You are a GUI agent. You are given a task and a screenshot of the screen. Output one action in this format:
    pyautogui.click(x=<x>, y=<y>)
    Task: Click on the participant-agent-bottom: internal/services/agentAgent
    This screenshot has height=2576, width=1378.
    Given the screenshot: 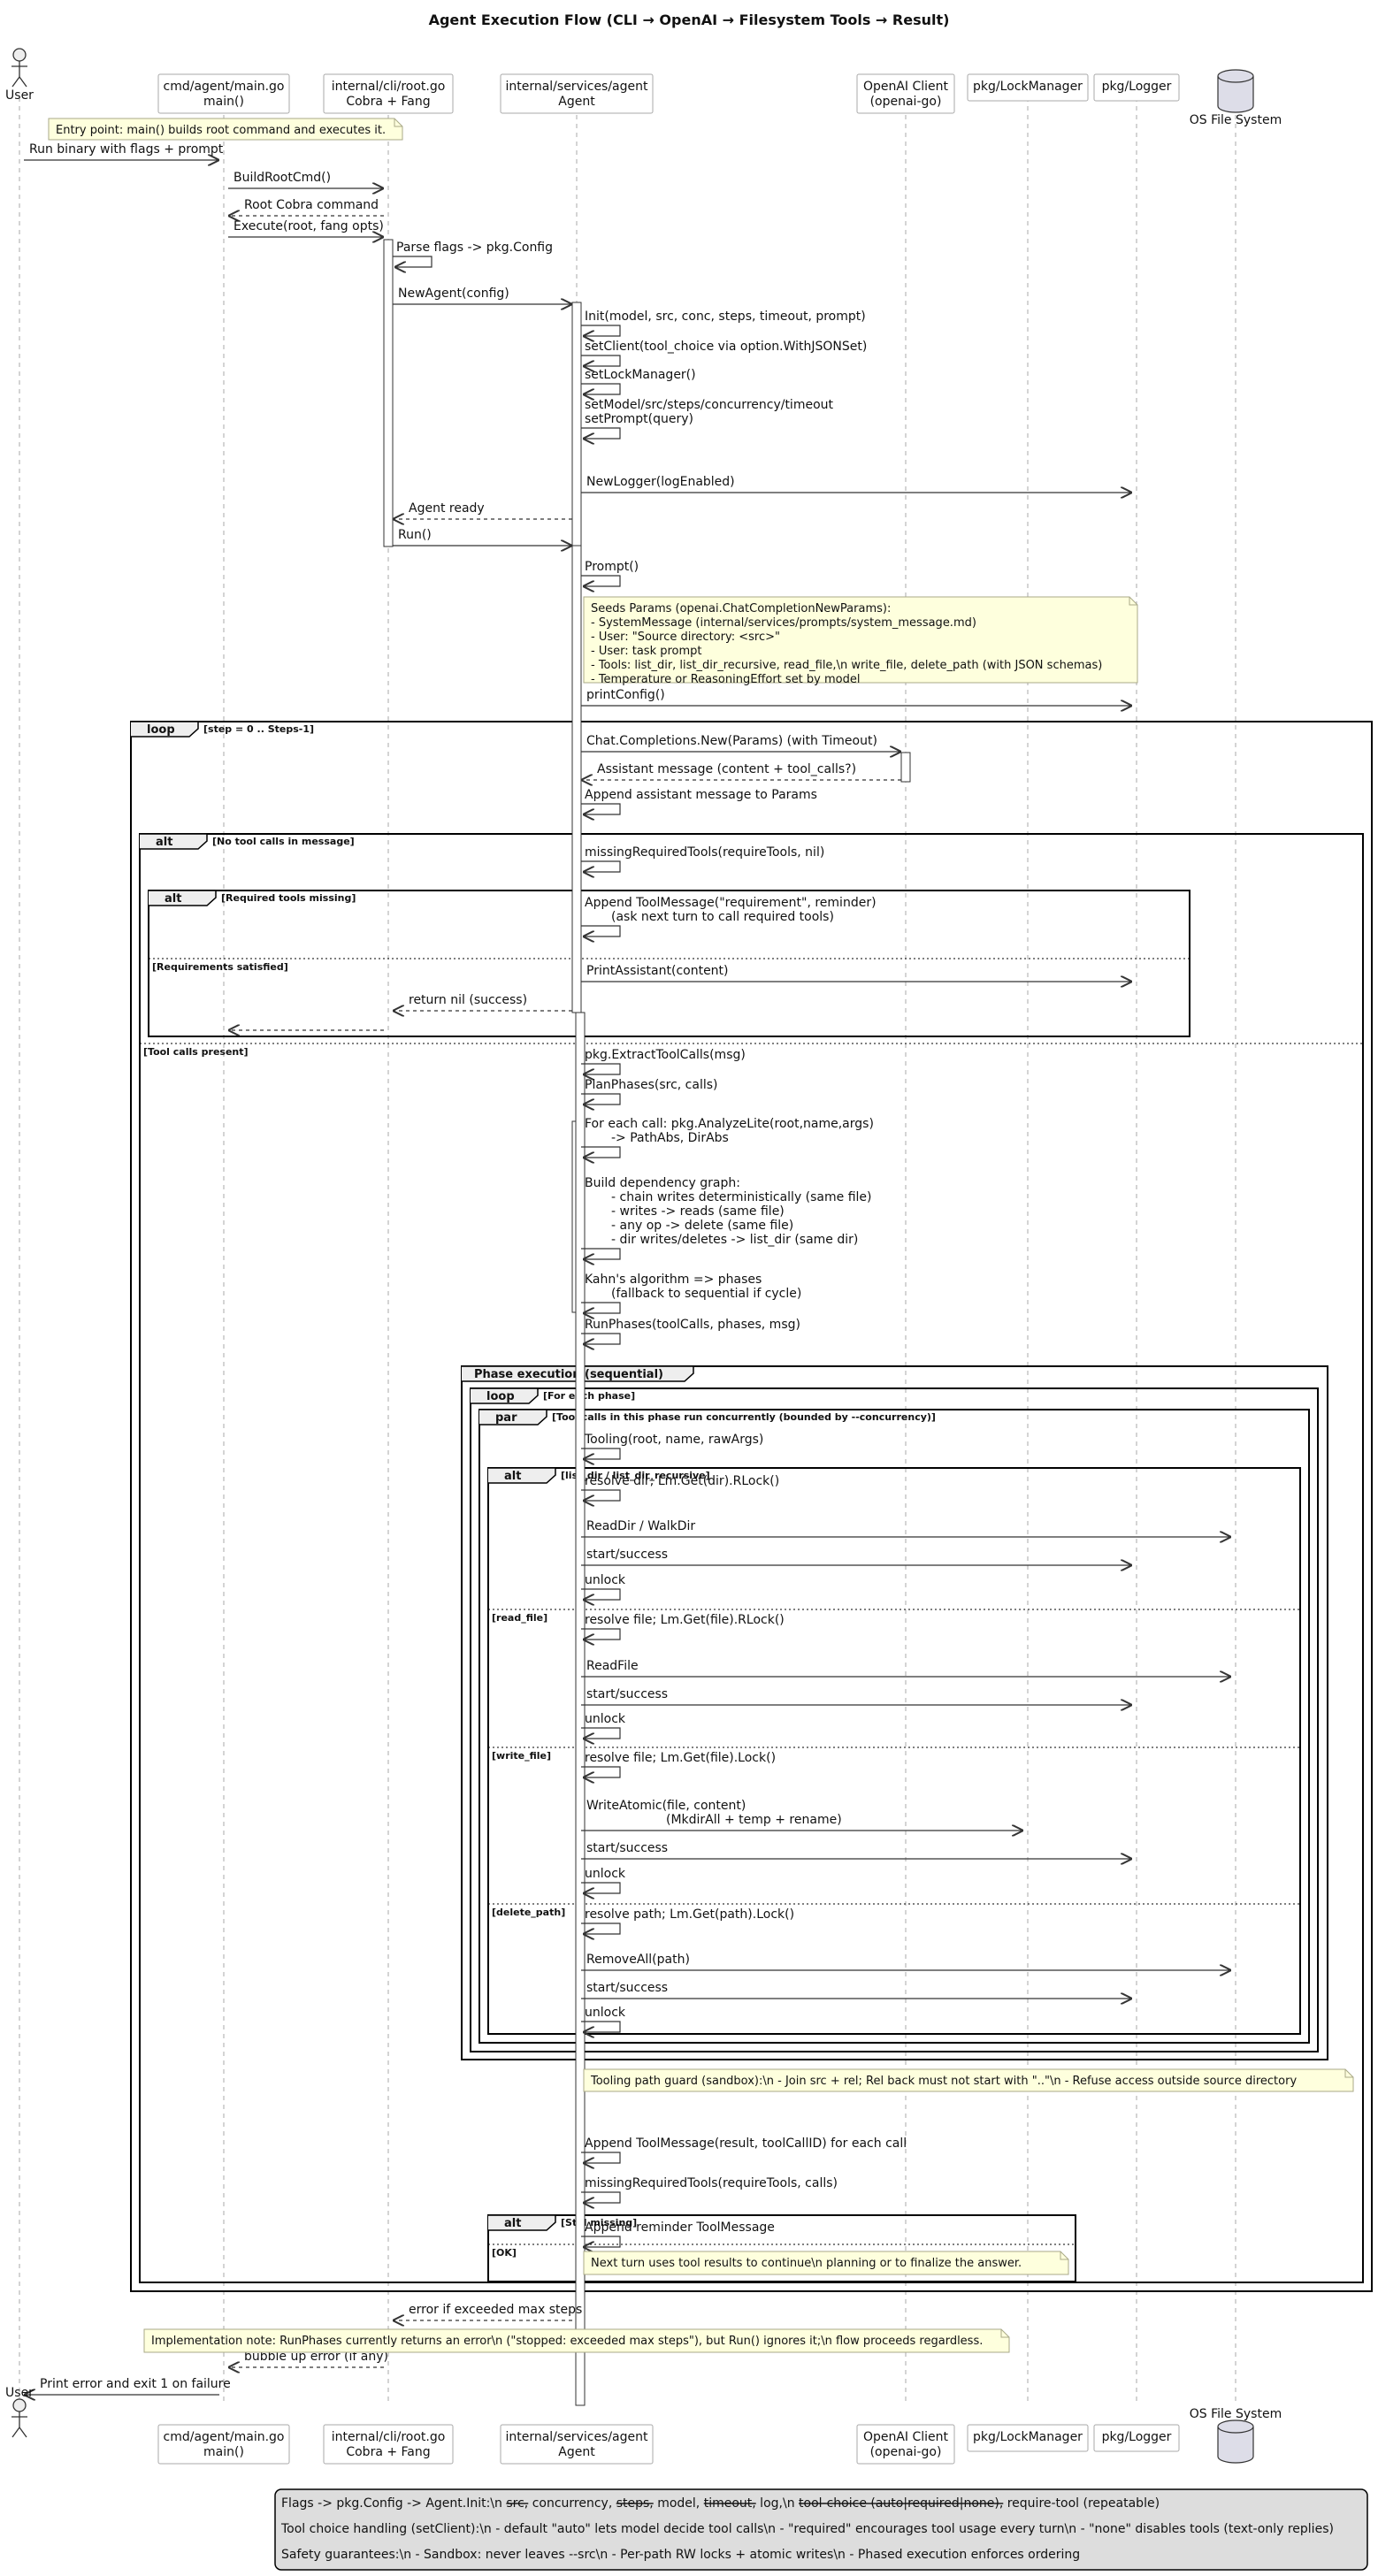 What is the action you would take?
    pyautogui.click(x=577, y=2444)
    